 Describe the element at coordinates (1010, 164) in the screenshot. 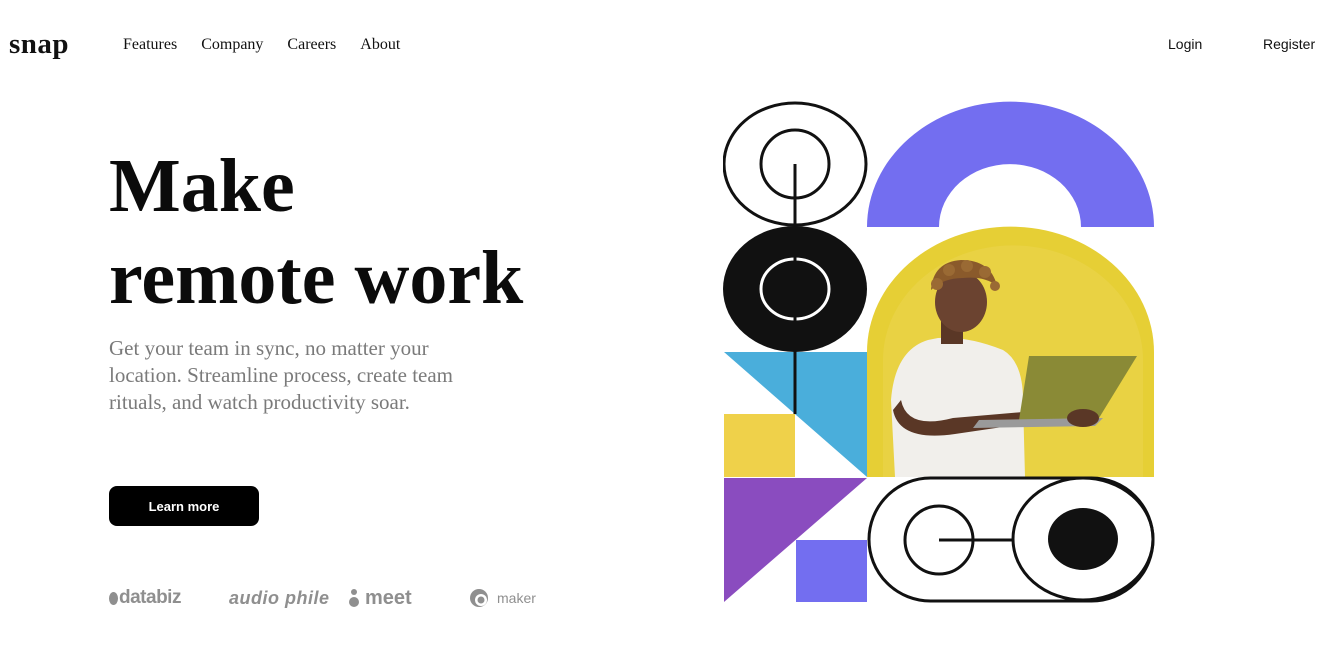

I see `purple-arch` at that location.